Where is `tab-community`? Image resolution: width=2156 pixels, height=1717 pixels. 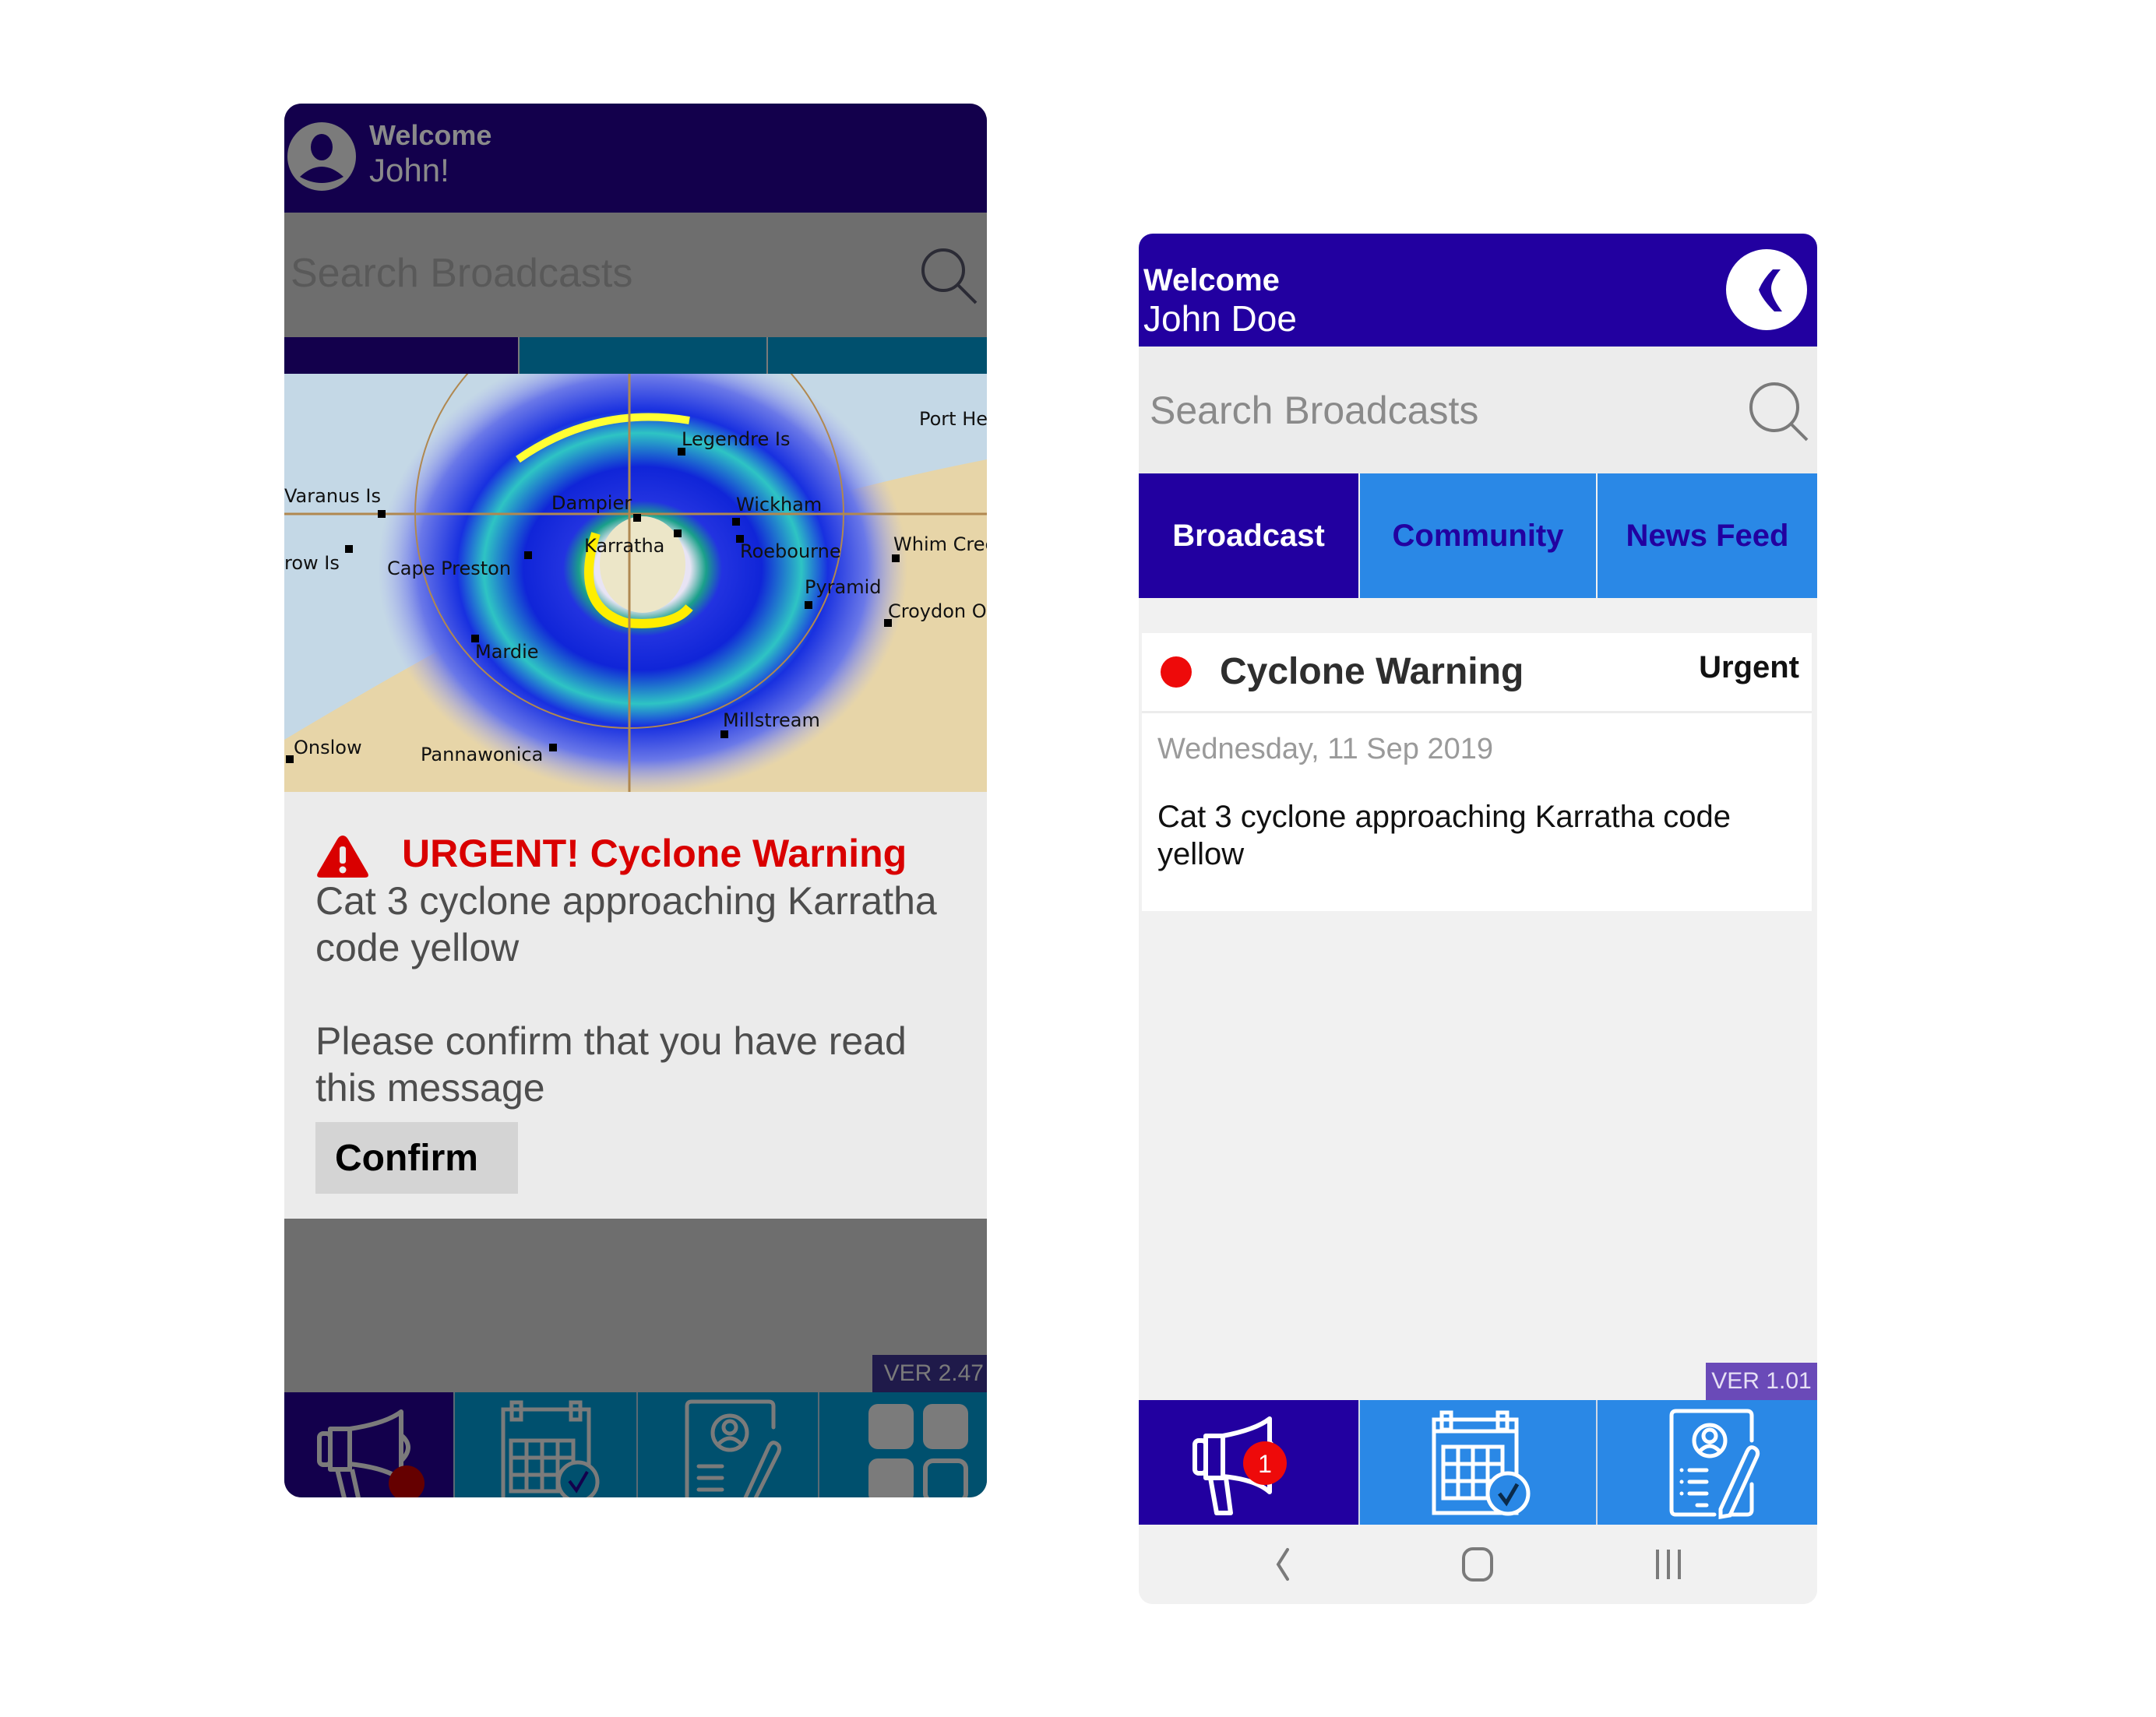
tab-community is located at coordinates (642, 355).